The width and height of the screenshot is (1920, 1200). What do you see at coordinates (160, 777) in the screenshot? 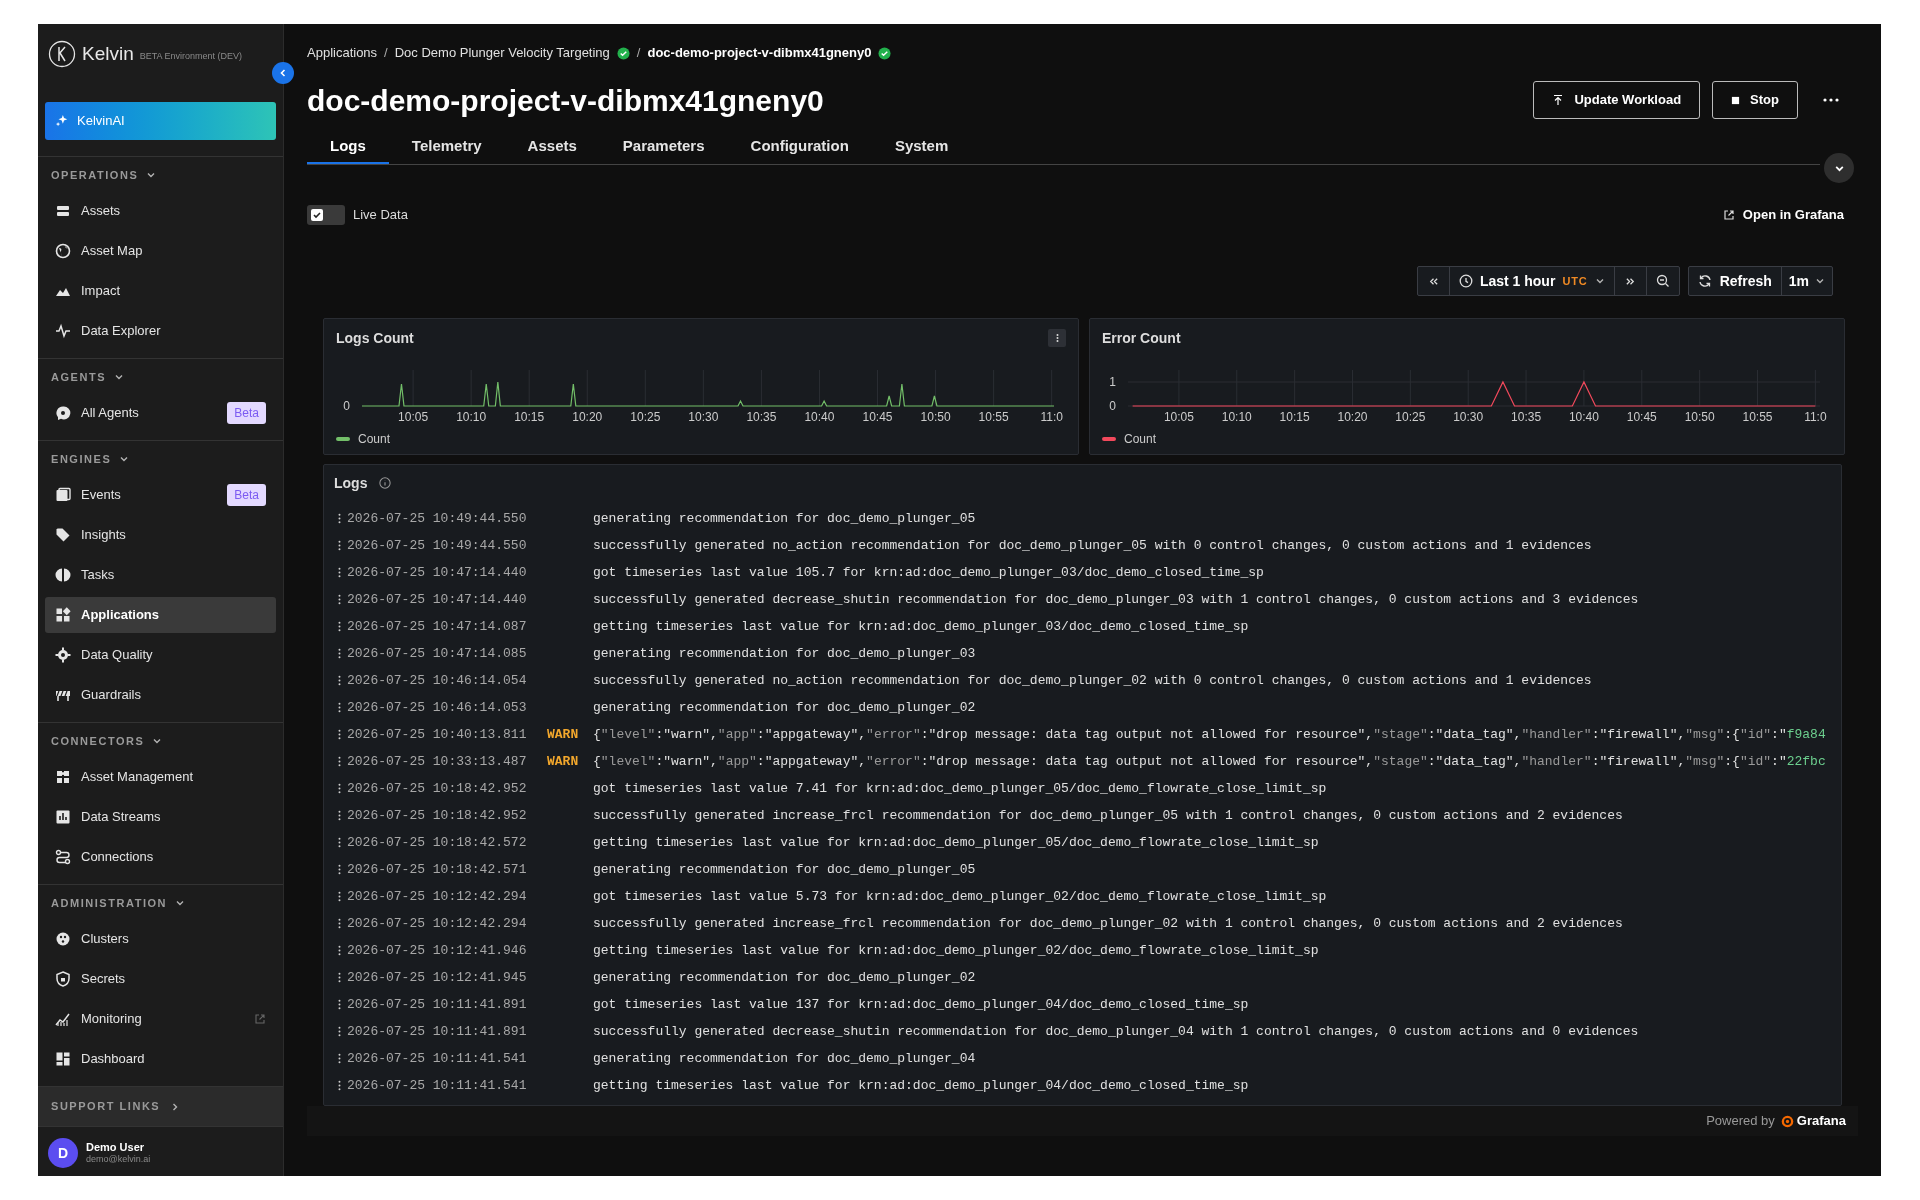
I see `sidebar-item: Asset Management` at bounding box center [160, 777].